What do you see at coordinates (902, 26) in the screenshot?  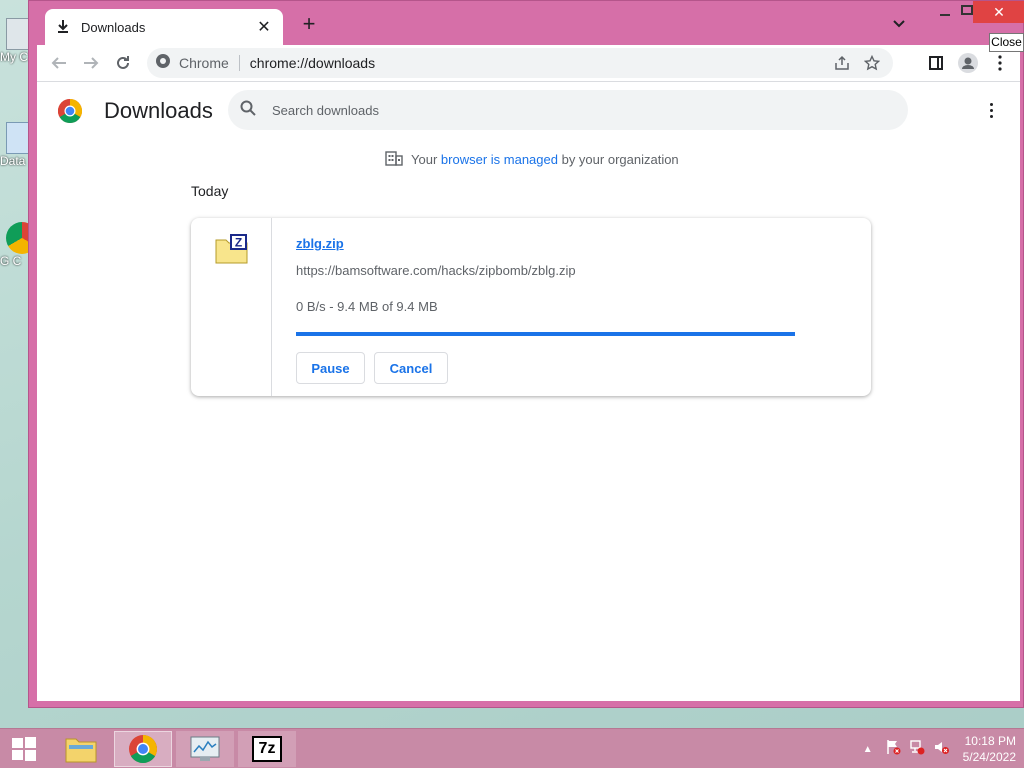 I see `tab-search-chevron-icon` at bounding box center [902, 26].